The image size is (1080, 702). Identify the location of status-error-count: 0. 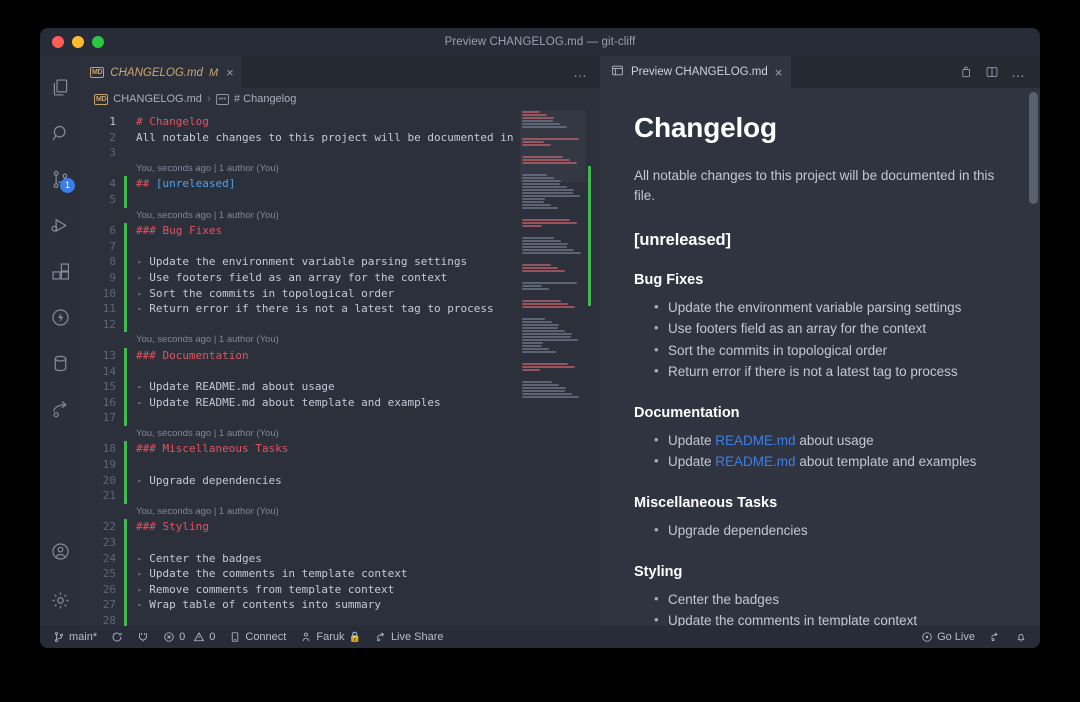
(182, 637).